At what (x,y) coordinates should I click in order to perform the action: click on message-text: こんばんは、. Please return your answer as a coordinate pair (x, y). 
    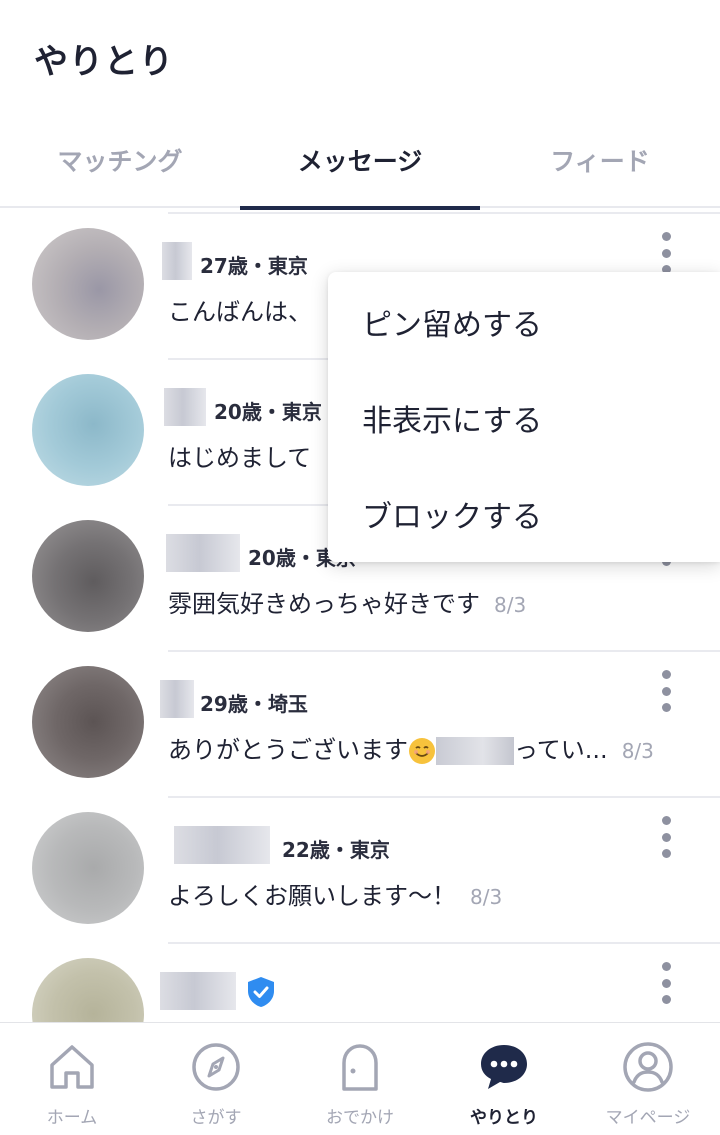
    Looking at the image, I should click on (240, 312).